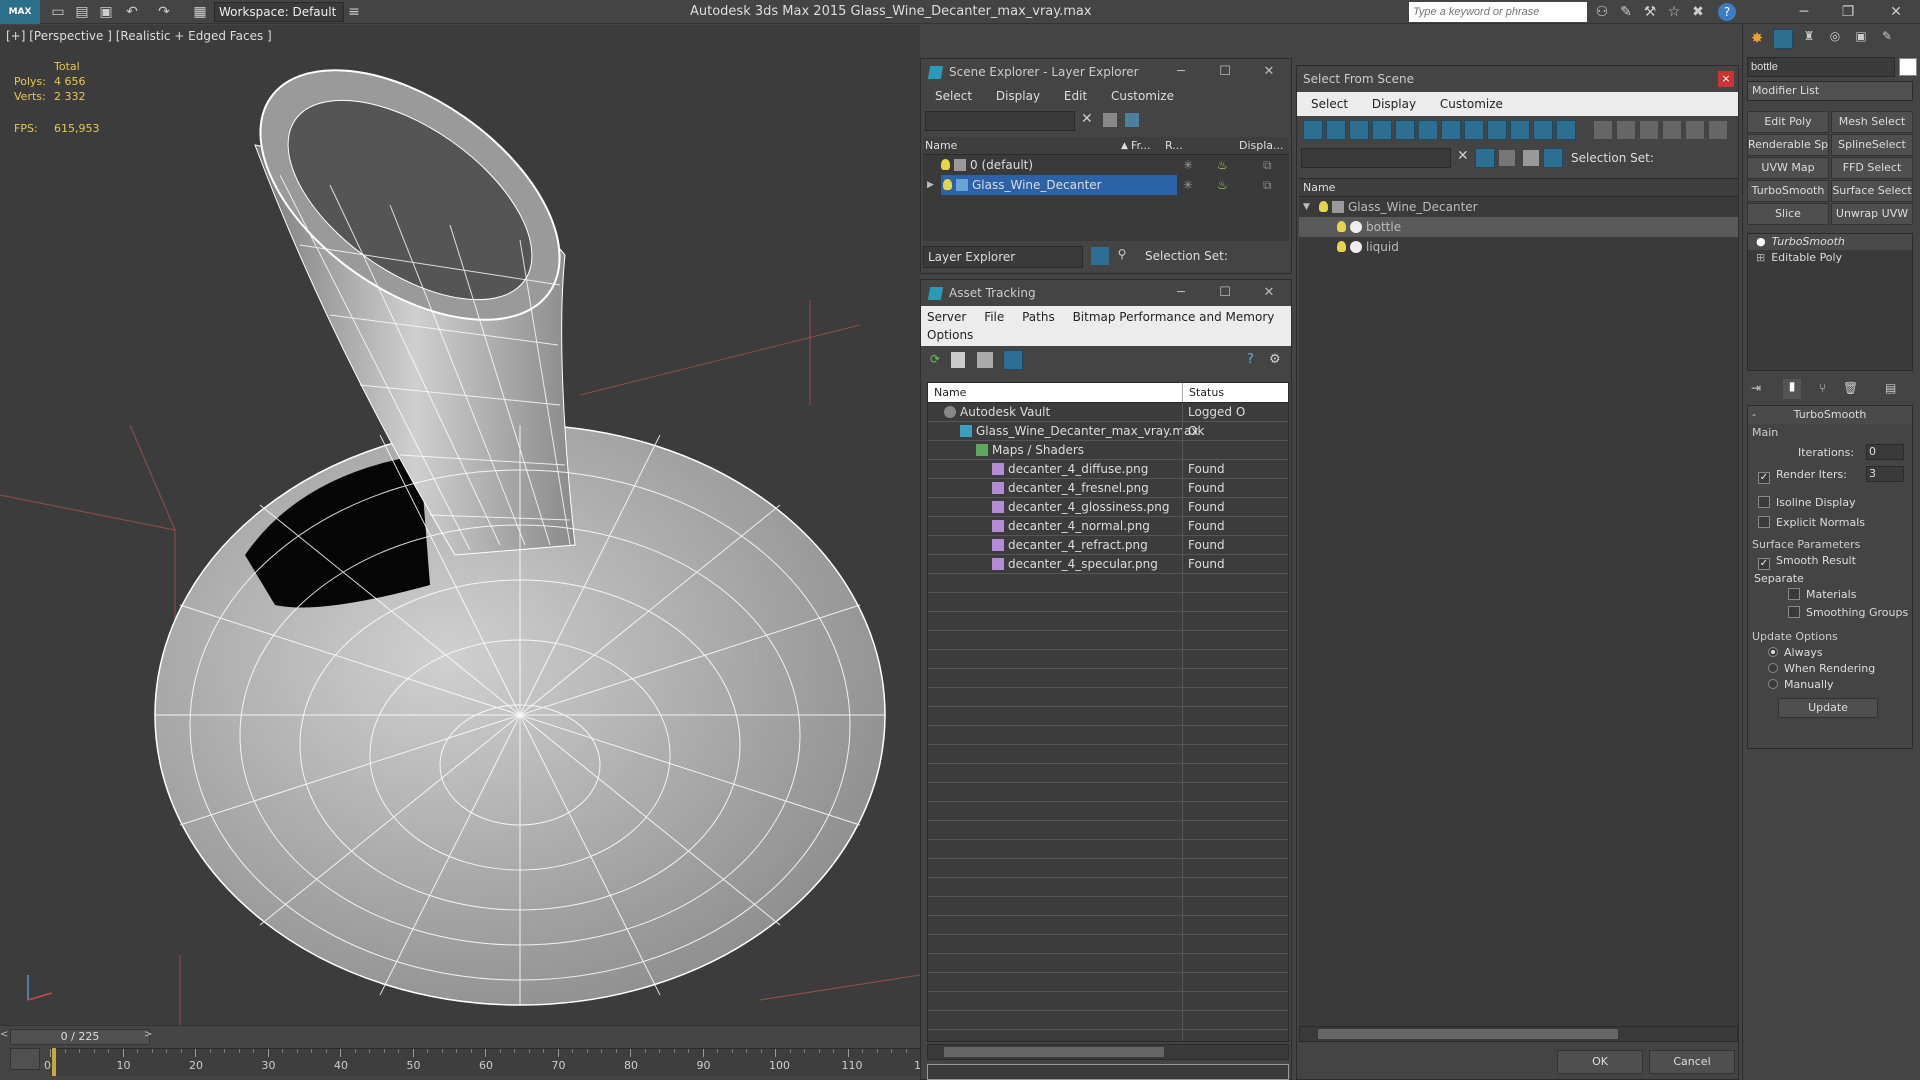 The image size is (1920, 1080). I want to click on rollout-title: - TurboSmooth, so click(1830, 415).